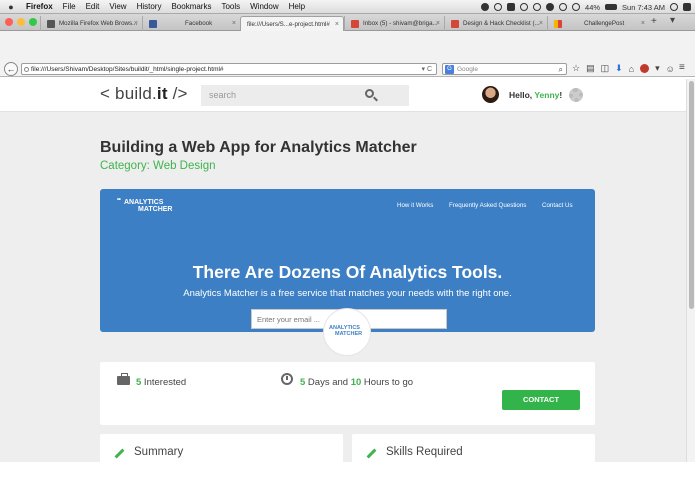 Image resolution: width=695 pixels, height=494 pixels. I want to click on tab-checklist: Design & Hack Checklist (... ×, so click(495, 23).